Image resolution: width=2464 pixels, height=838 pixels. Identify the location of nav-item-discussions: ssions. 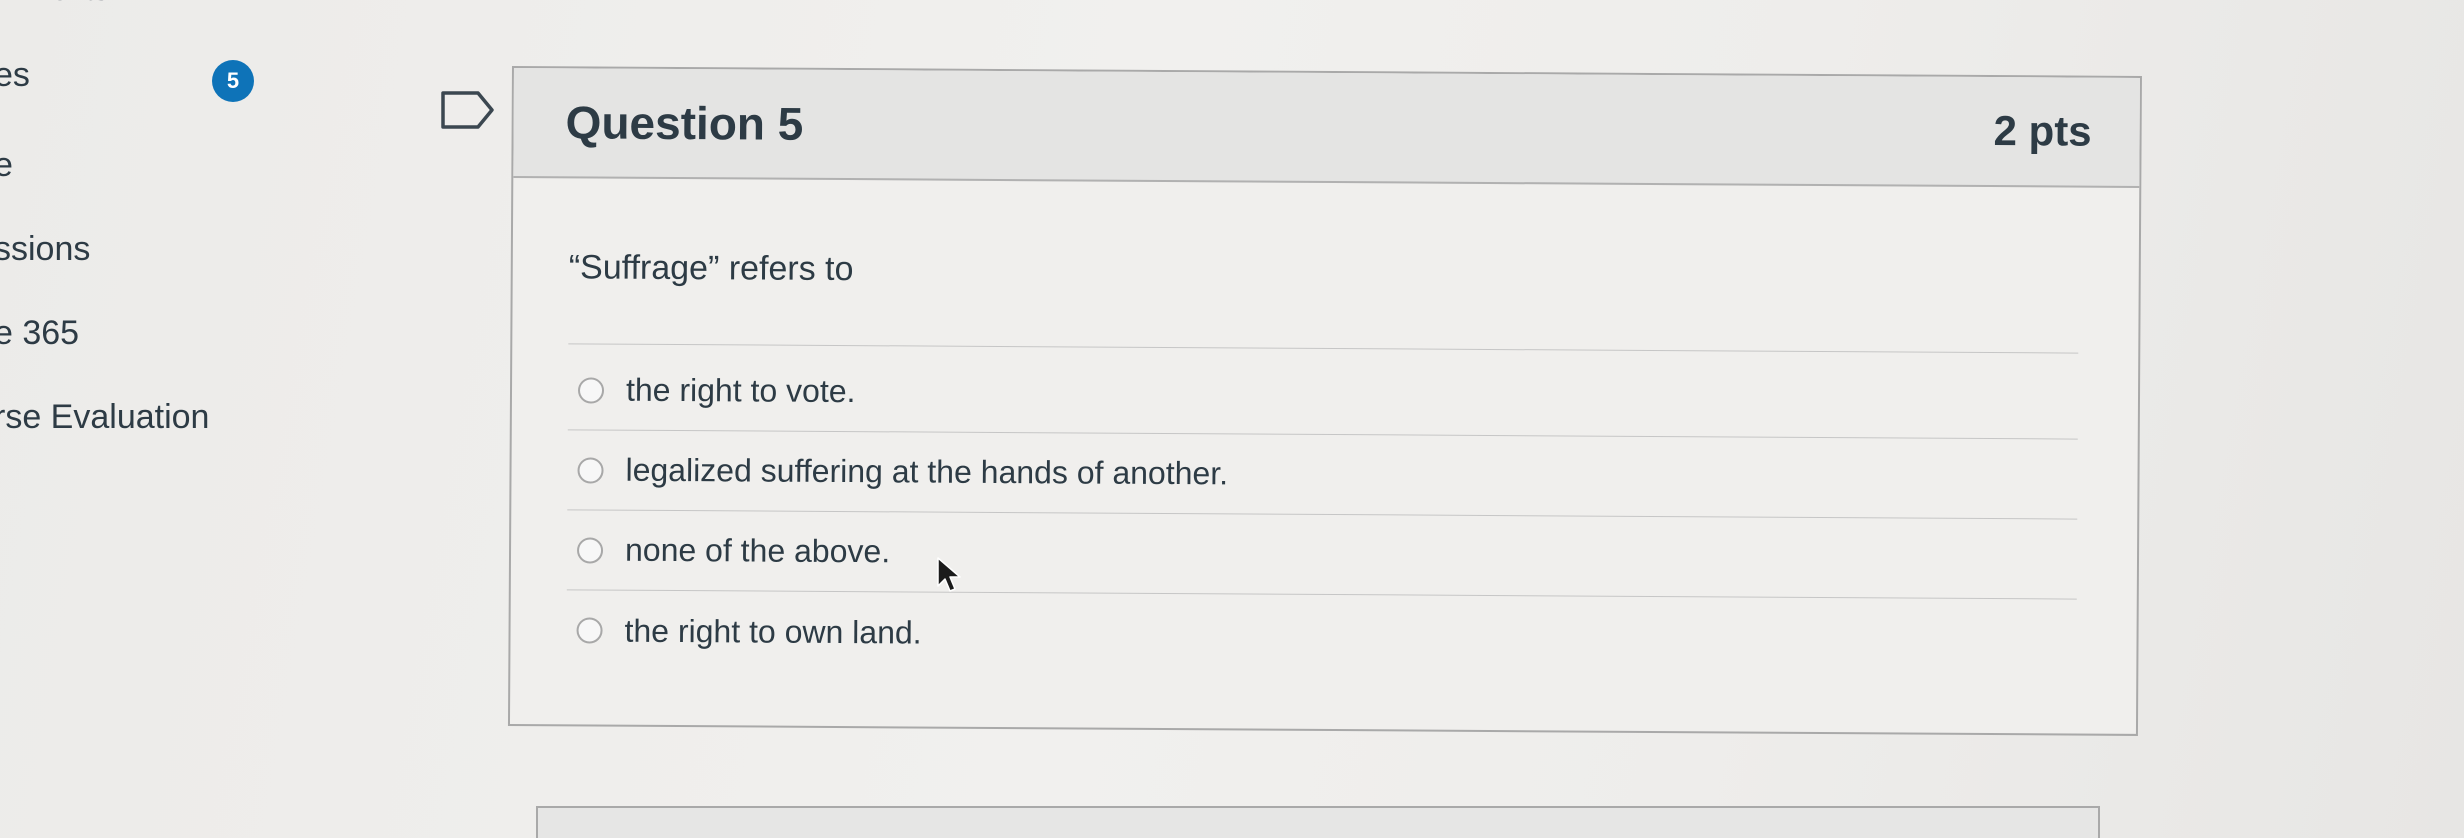
(45, 249).